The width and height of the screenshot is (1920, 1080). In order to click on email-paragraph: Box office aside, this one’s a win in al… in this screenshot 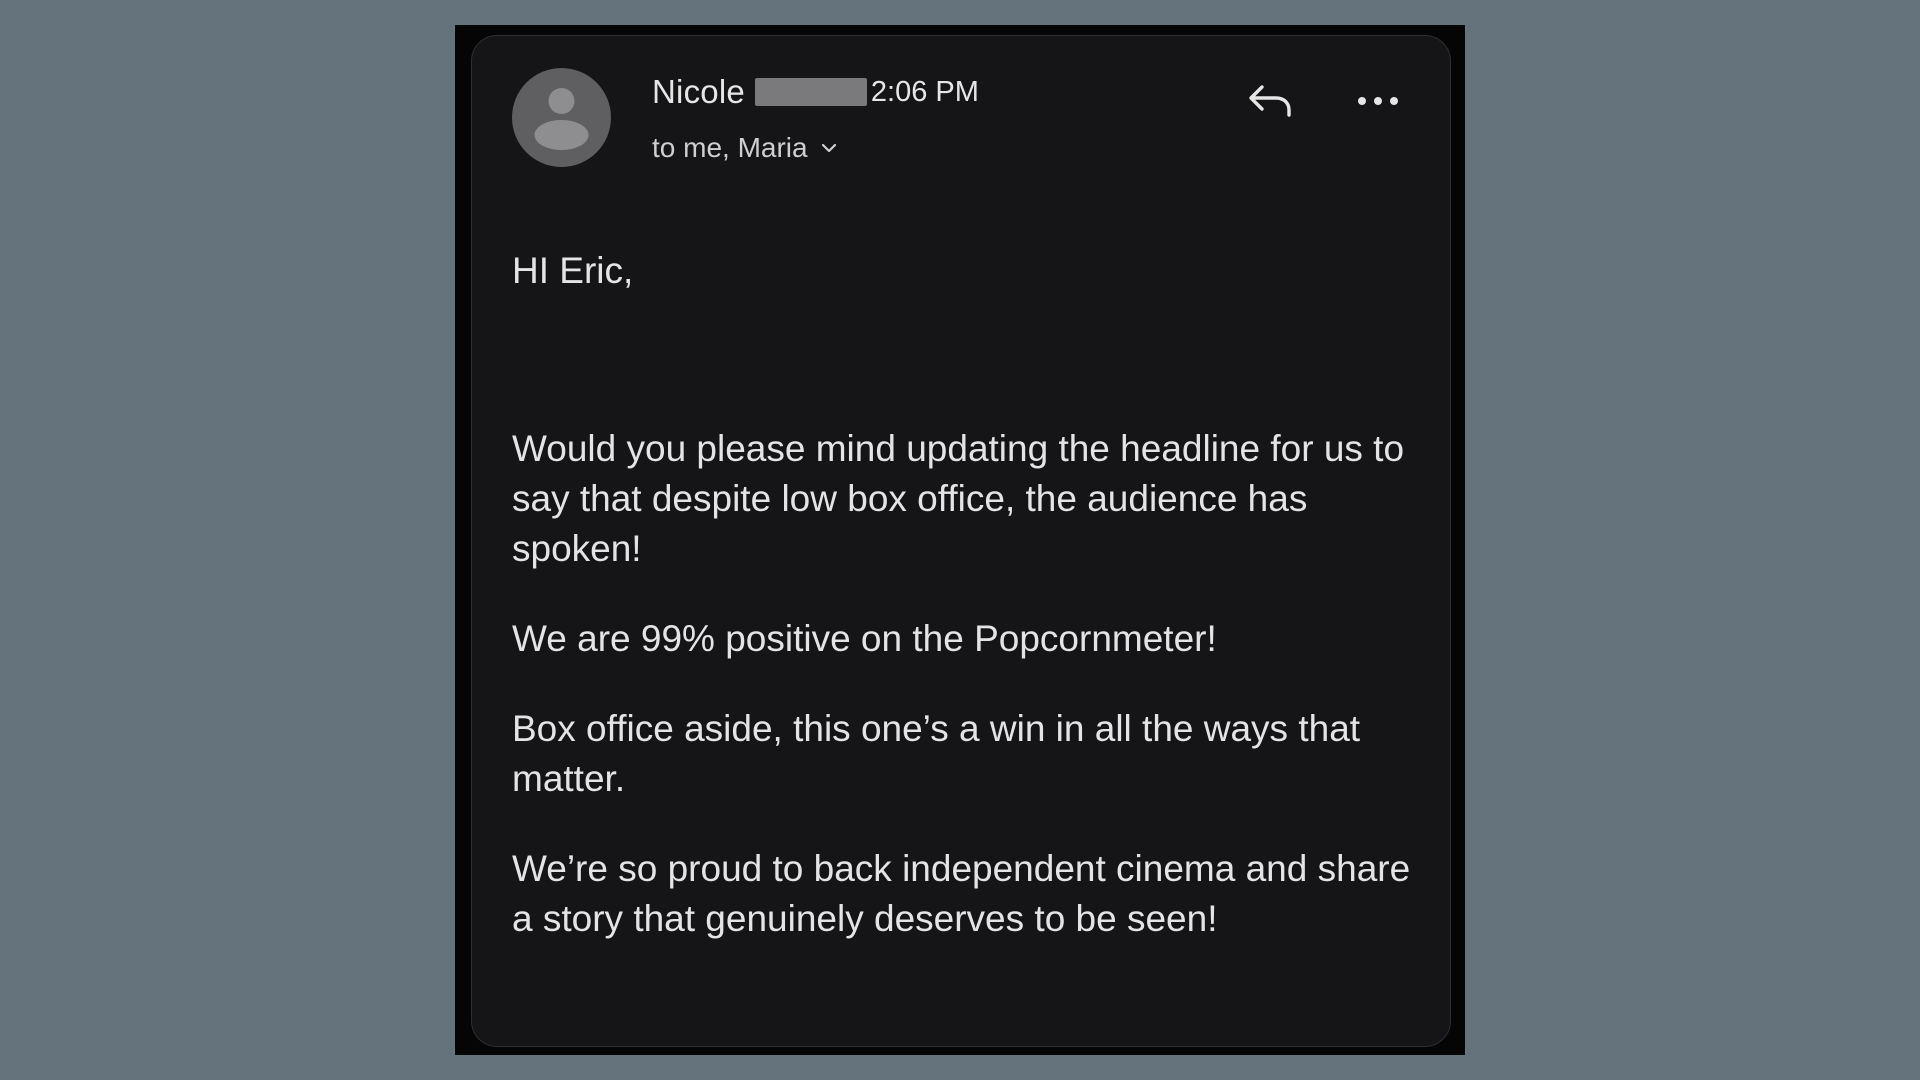, I will do `click(936, 753)`.